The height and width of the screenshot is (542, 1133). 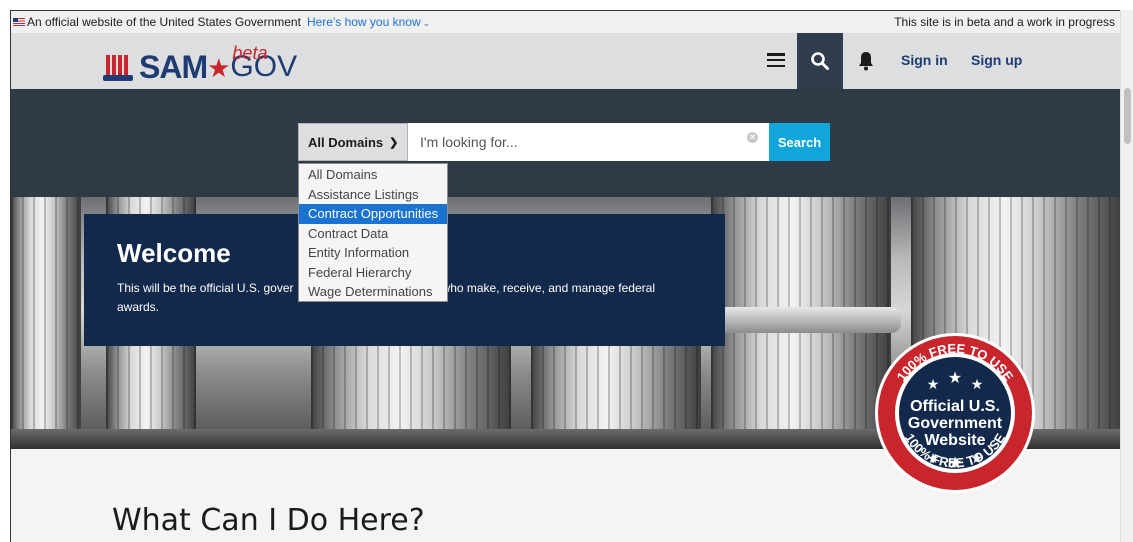 I want to click on chevron-down-icon: ⌄, so click(x=426, y=23).